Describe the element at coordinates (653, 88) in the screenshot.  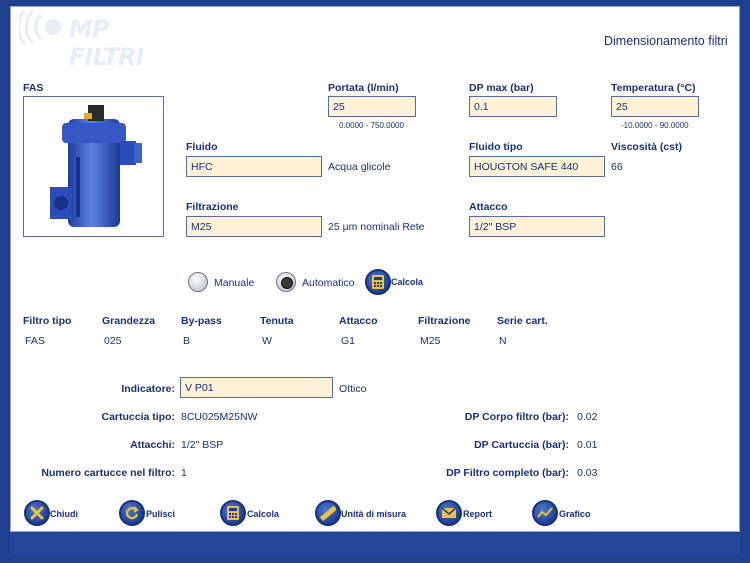
I see `temperatura-label: Temperatura (°C)` at that location.